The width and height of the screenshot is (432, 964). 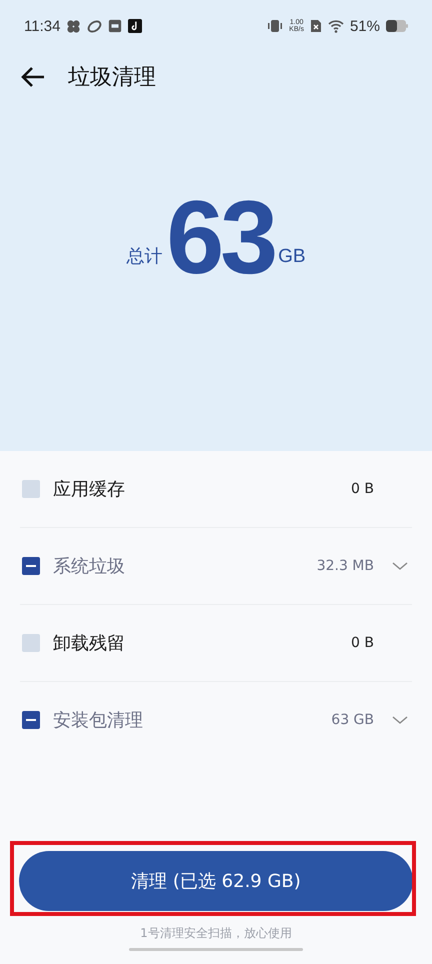 What do you see at coordinates (33, 77) in the screenshot?
I see `back-arrow-icon` at bounding box center [33, 77].